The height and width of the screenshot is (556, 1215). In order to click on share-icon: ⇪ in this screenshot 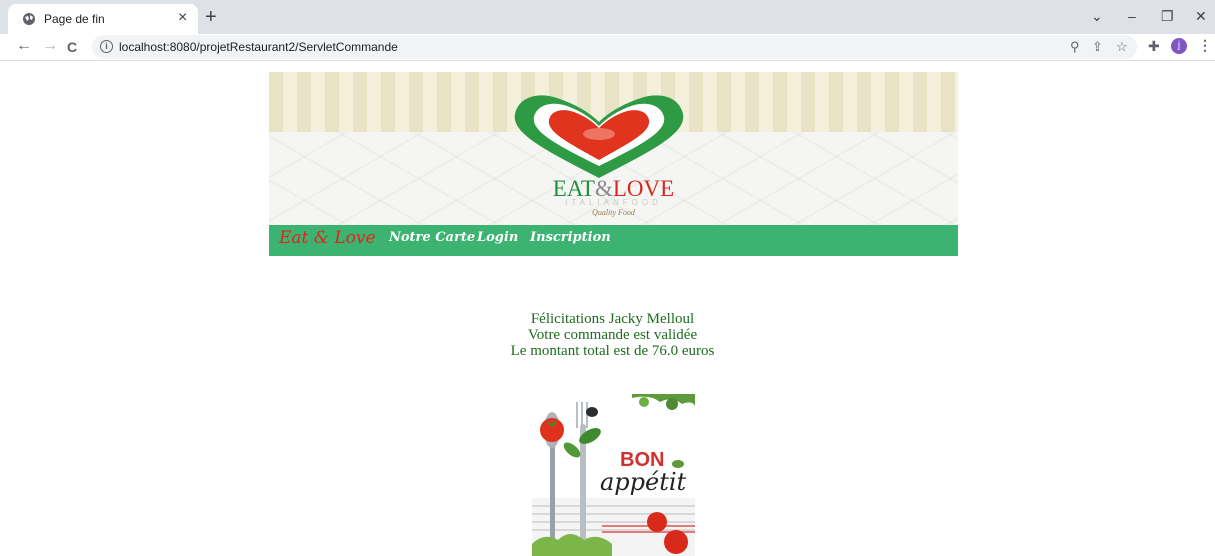, I will do `click(1097, 47)`.